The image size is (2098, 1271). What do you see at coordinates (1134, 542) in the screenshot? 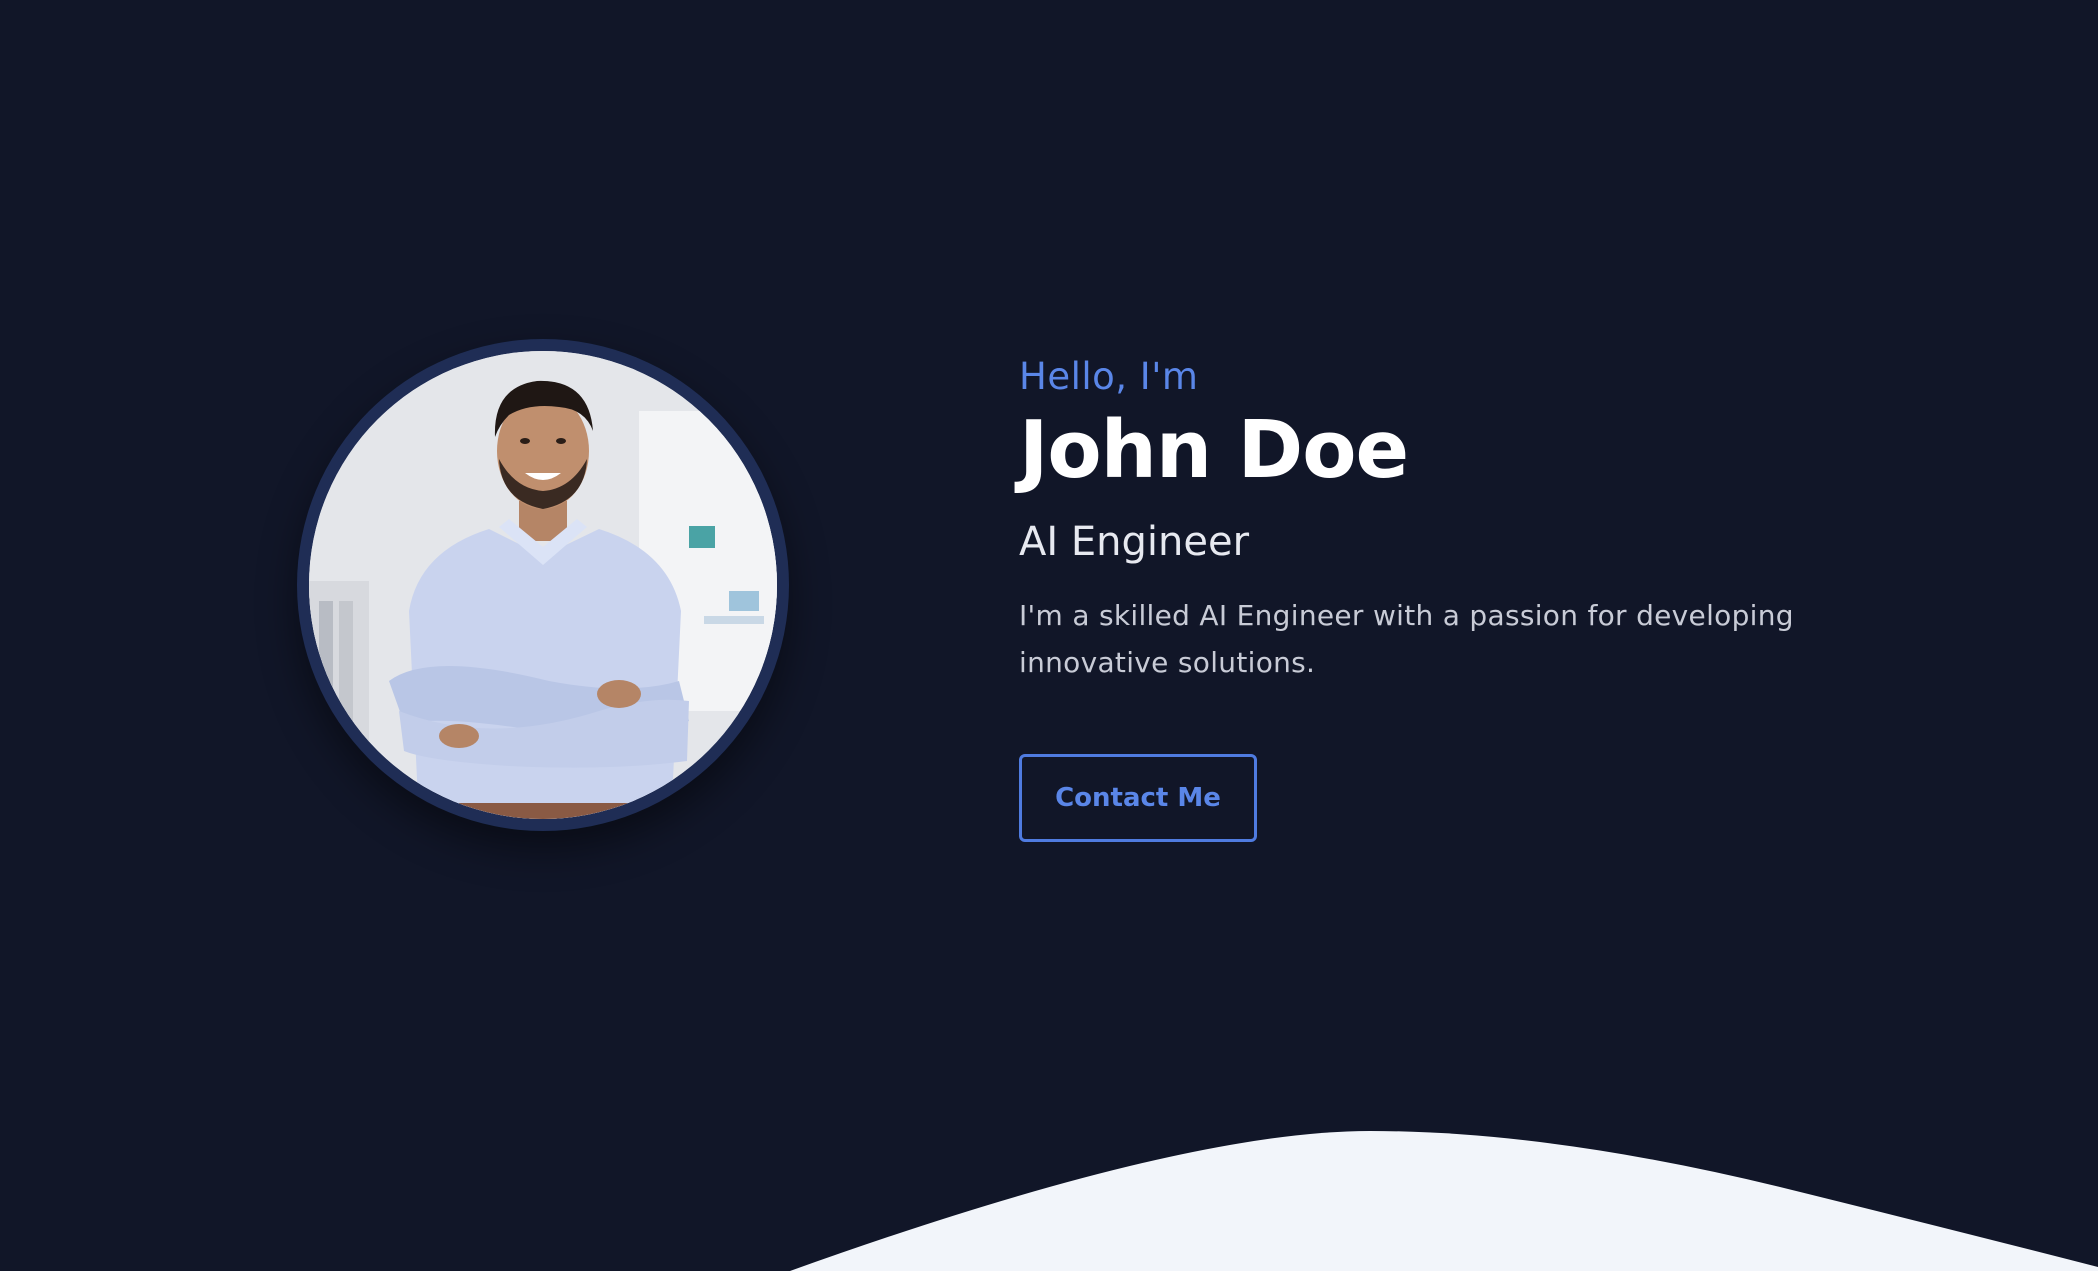
I see `job-title: AI Engineer` at bounding box center [1134, 542].